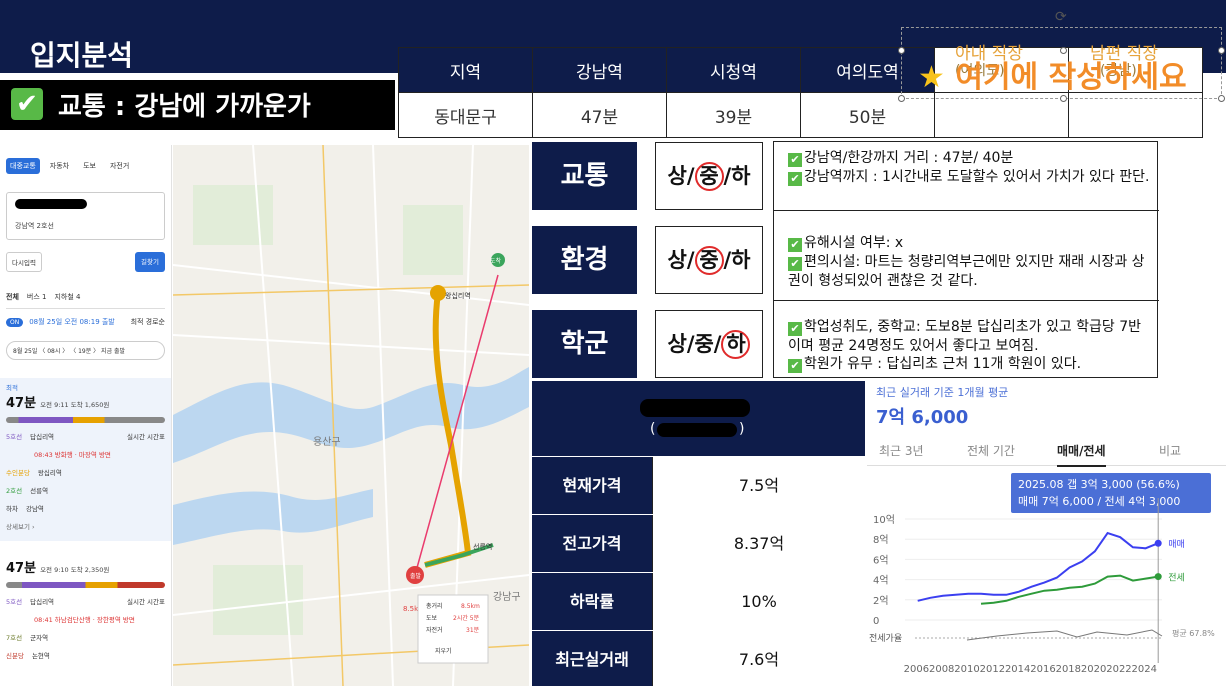 Image resolution: width=1226 pixels, height=686 pixels. What do you see at coordinates (20, 526) in the screenshot?
I see `detail-link: 상세보기 ›` at bounding box center [20, 526].